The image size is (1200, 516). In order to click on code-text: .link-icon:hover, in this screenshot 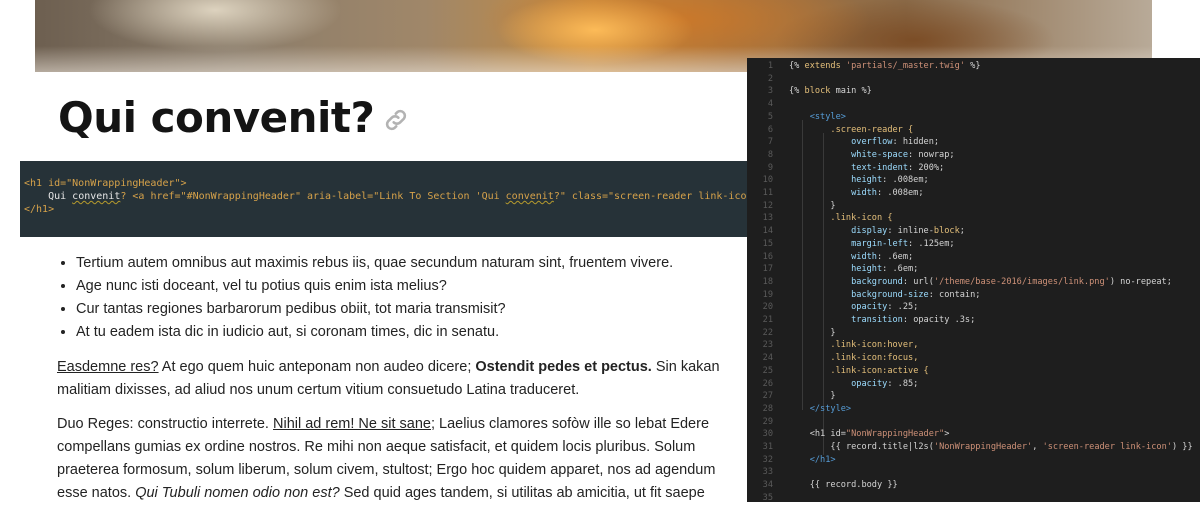, I will do `click(874, 345)`.